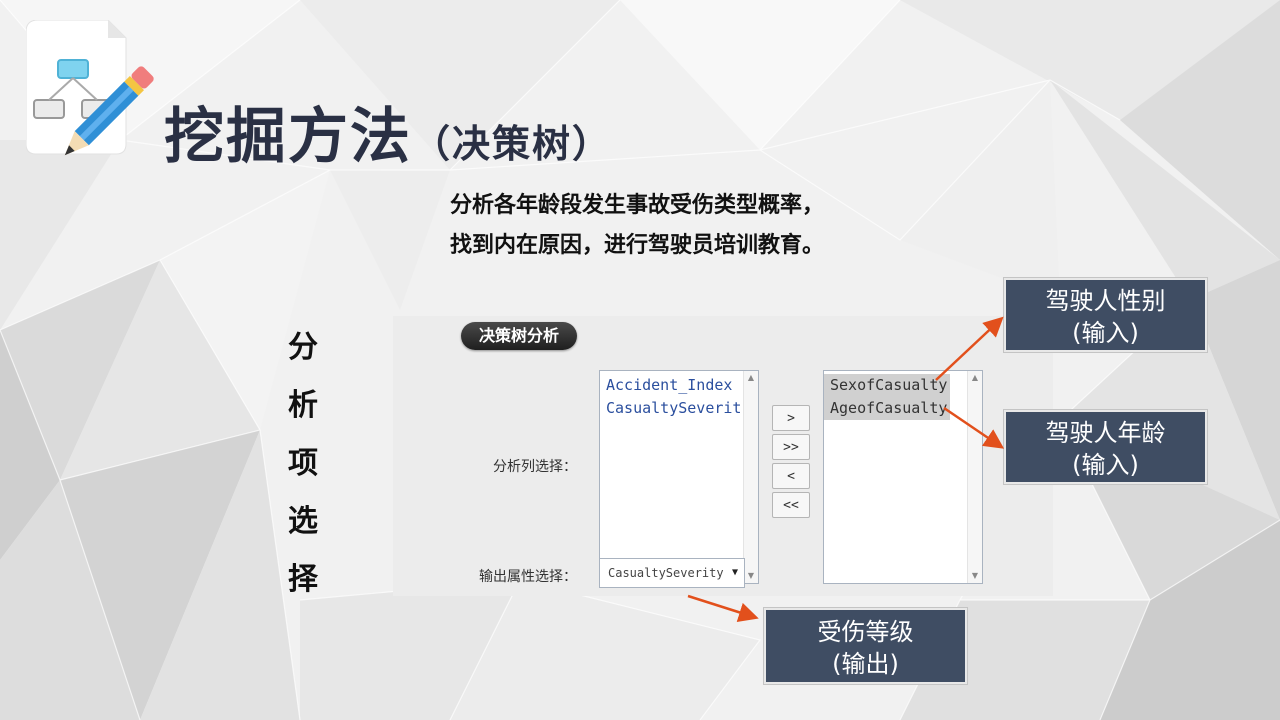  What do you see at coordinates (865, 632) in the screenshot?
I see `callout-line: 受伤等级` at bounding box center [865, 632].